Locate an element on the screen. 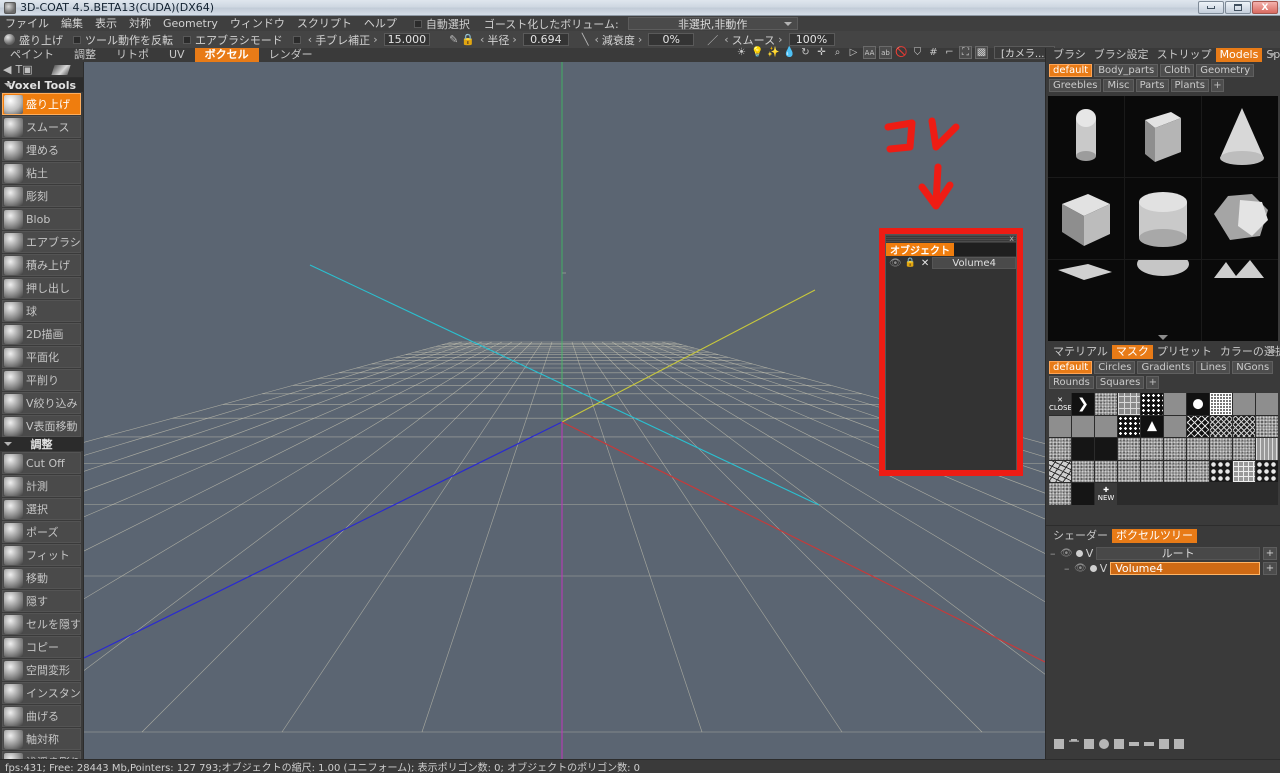  falloff-curve-icon: ╲ is located at coordinates (585, 39).